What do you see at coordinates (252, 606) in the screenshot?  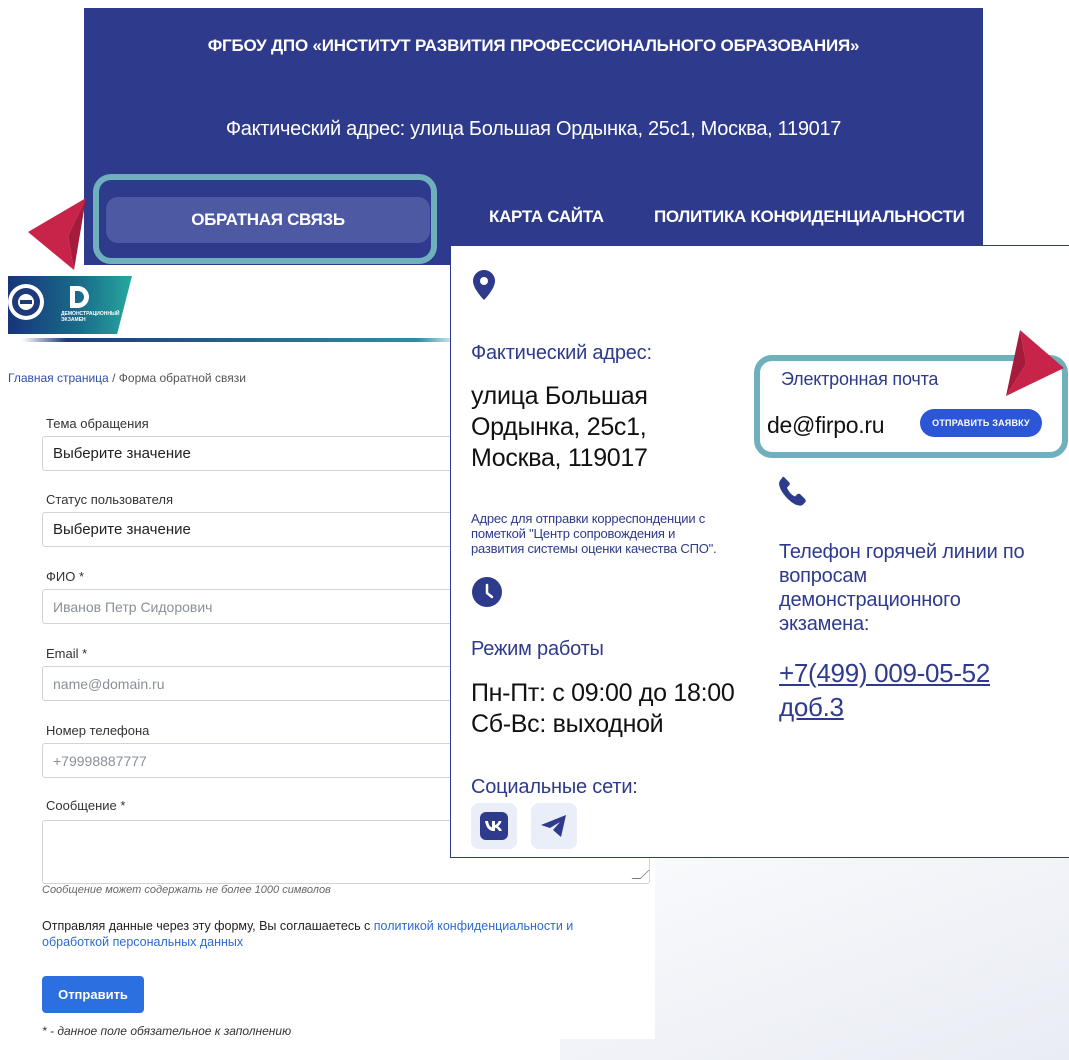 I see `full-name-input: Иванов Петр Сидорович` at bounding box center [252, 606].